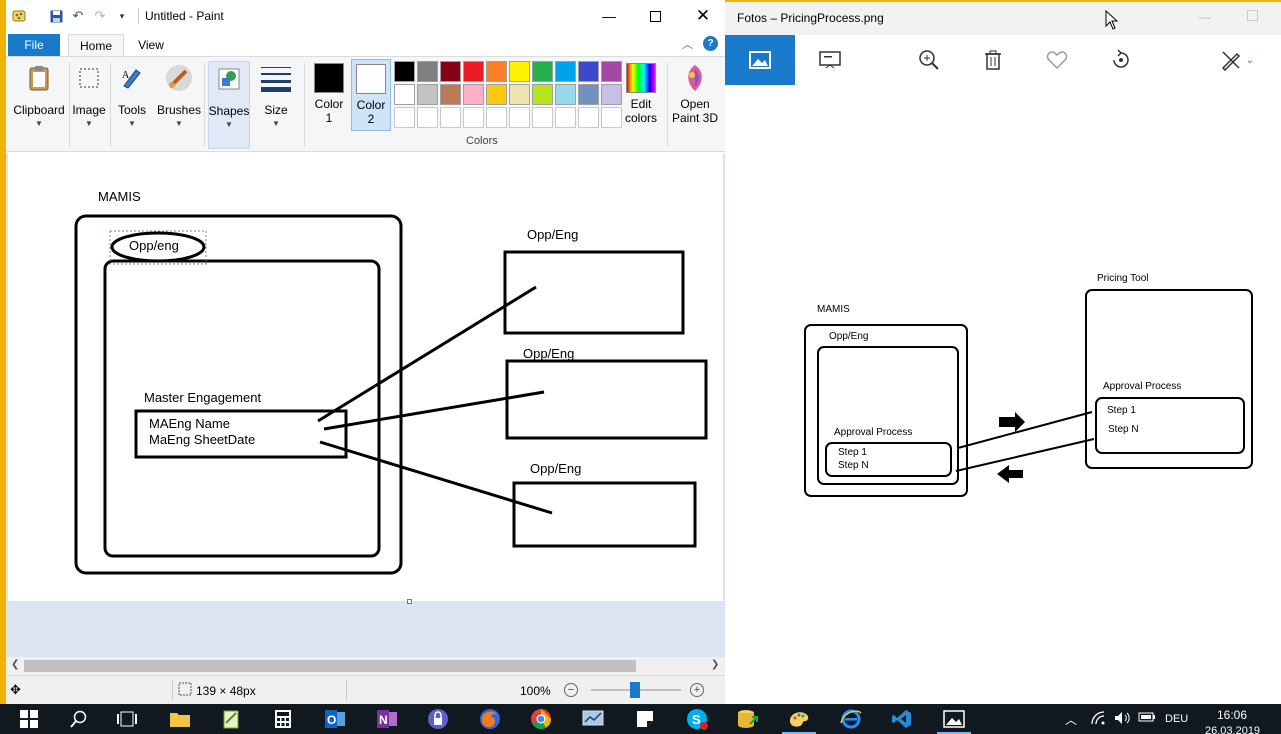 Image resolution: width=1281 pixels, height=734 pixels. Describe the element at coordinates (1147, 718) in the screenshot. I see `battery-icon` at that location.